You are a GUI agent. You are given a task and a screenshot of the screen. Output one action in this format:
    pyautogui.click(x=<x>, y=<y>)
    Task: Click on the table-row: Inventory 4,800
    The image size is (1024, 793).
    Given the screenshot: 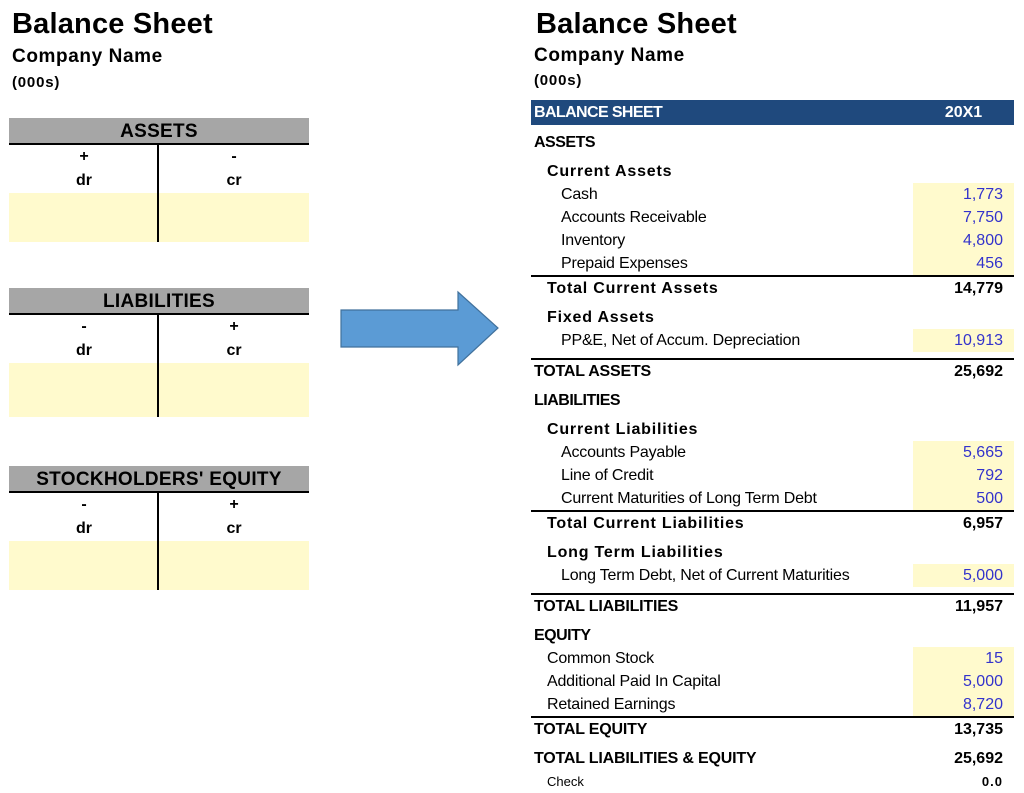 What is the action you would take?
    pyautogui.click(x=772, y=240)
    